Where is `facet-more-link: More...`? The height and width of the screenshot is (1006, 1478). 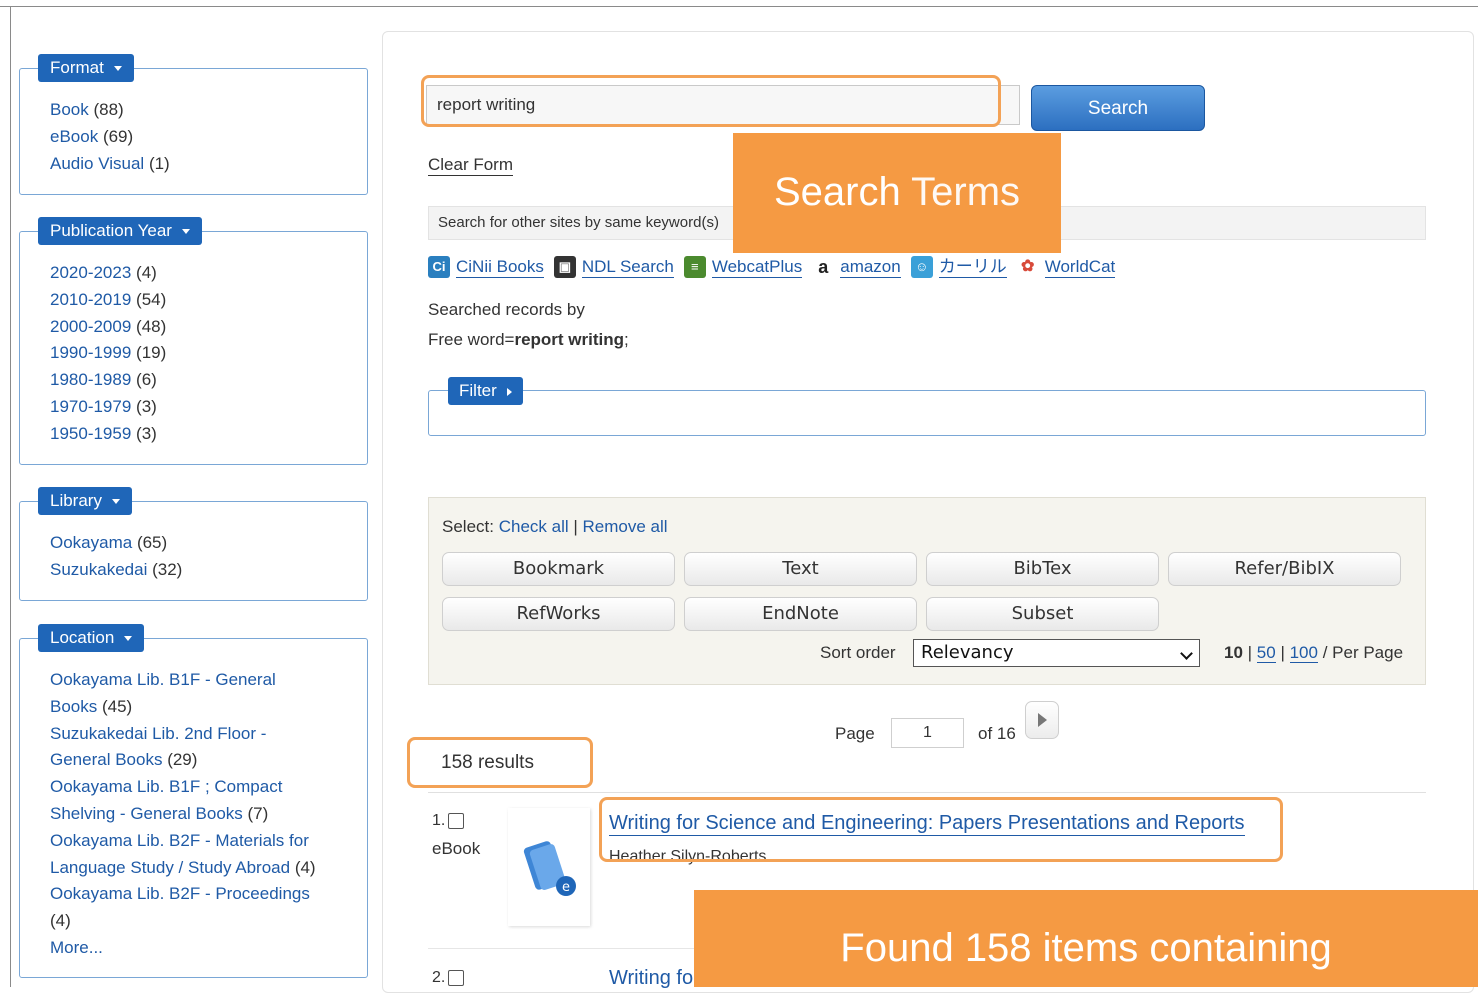
facet-more-link: More... is located at coordinates (183, 948).